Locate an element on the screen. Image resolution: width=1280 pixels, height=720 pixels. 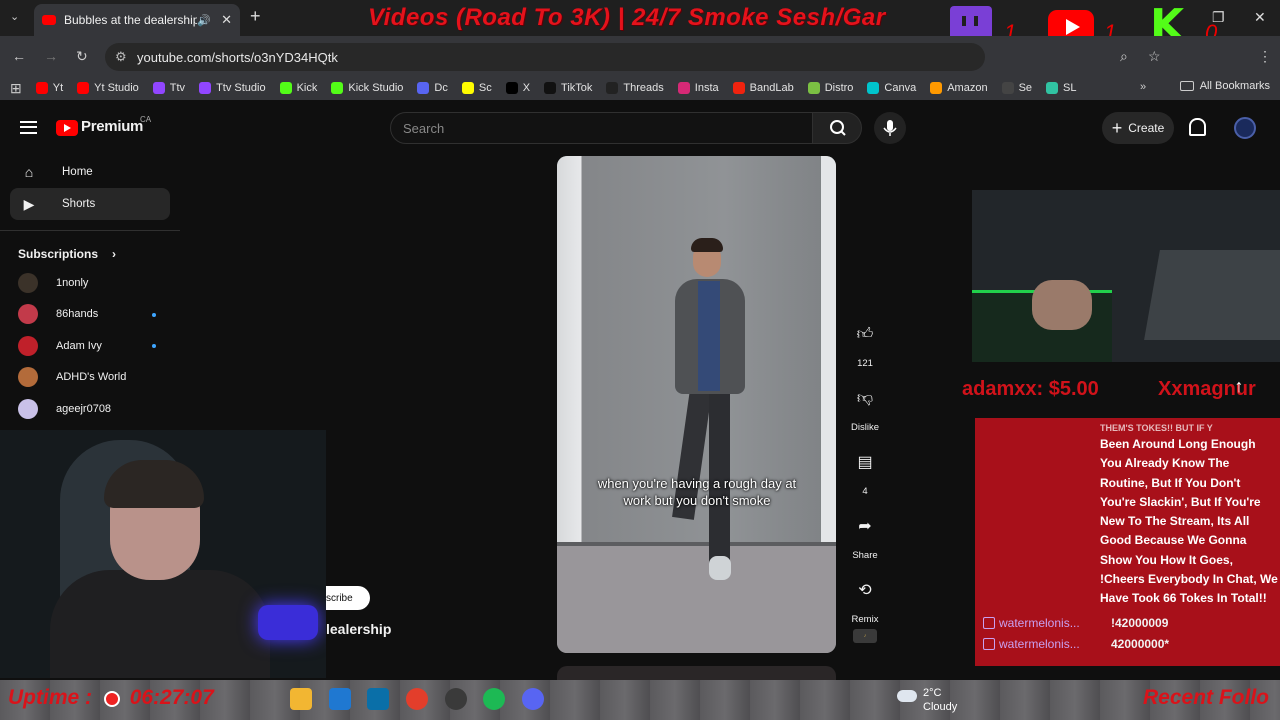
like-action: 👍︎ 121 is located at coordinates (865, 344).